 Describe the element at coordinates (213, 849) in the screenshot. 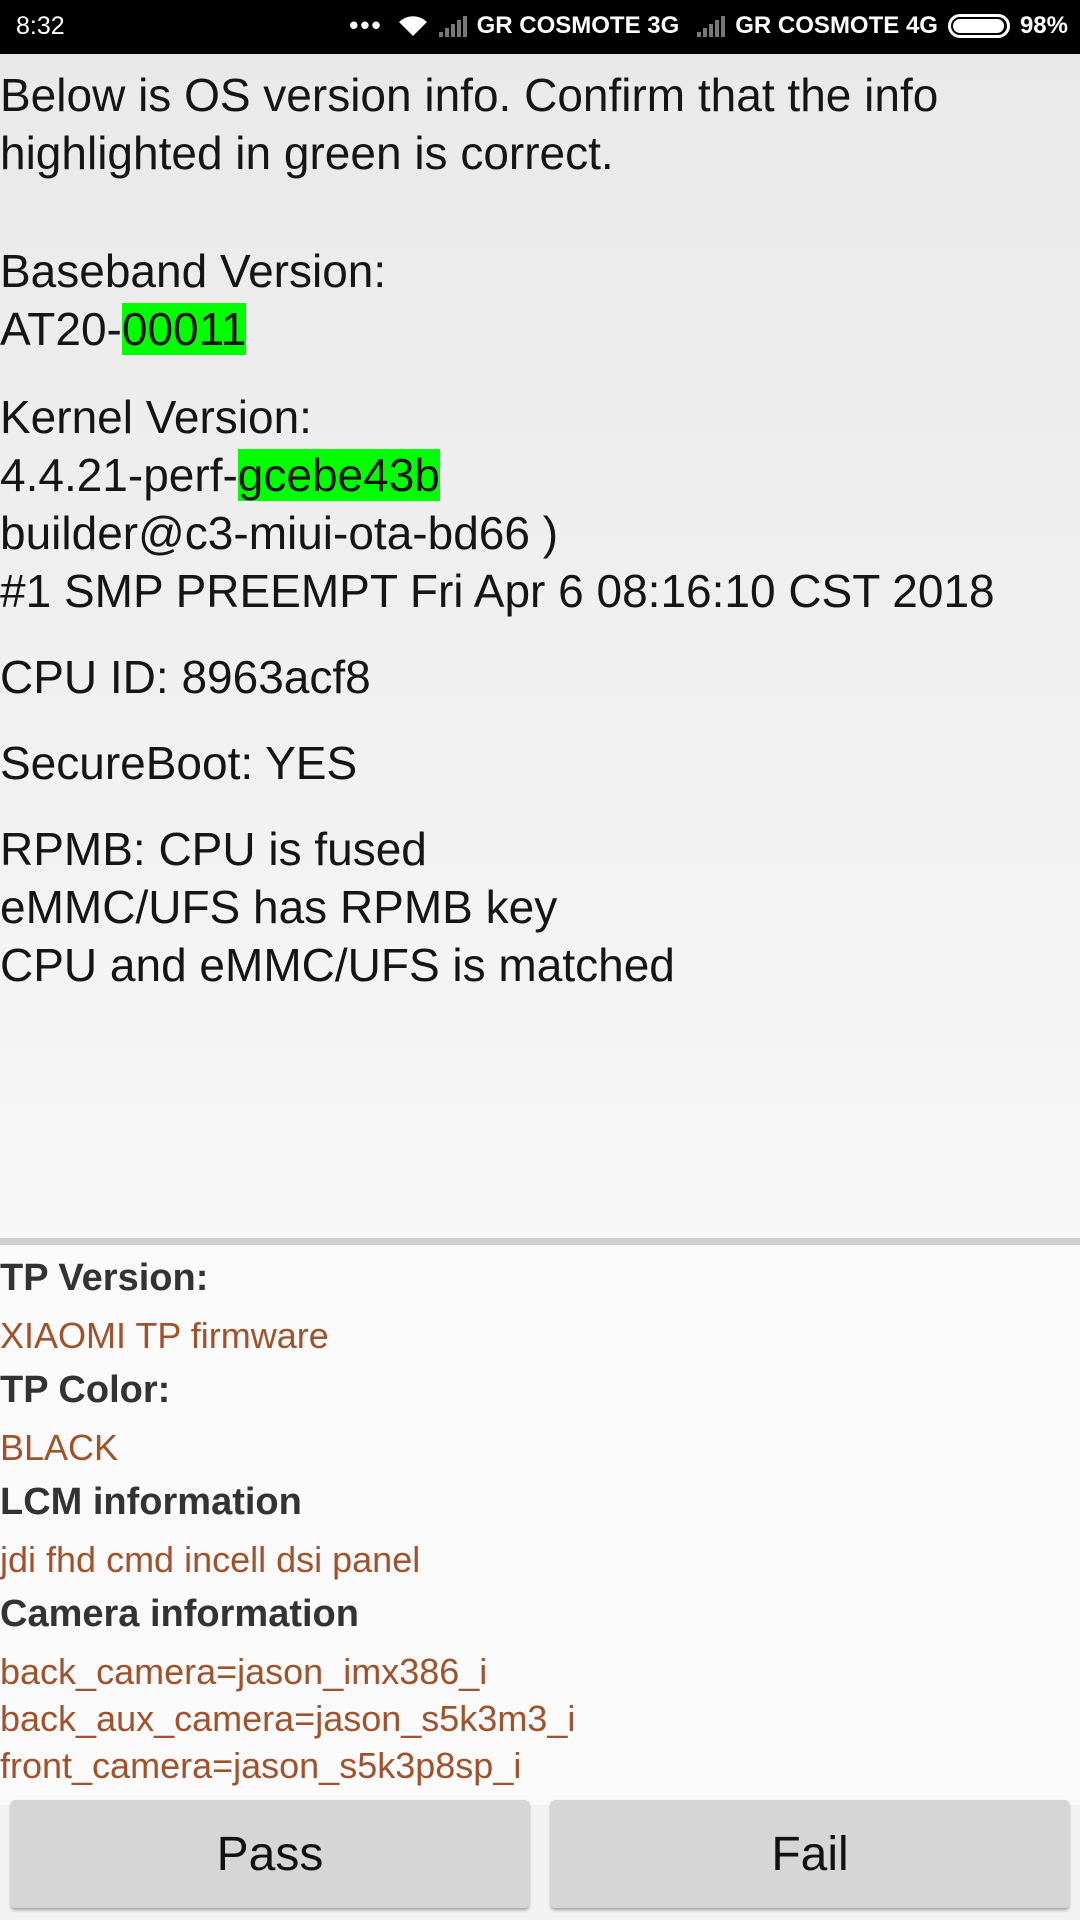

I see `rpmb-line-1: RPMB: CPU is fused` at that location.